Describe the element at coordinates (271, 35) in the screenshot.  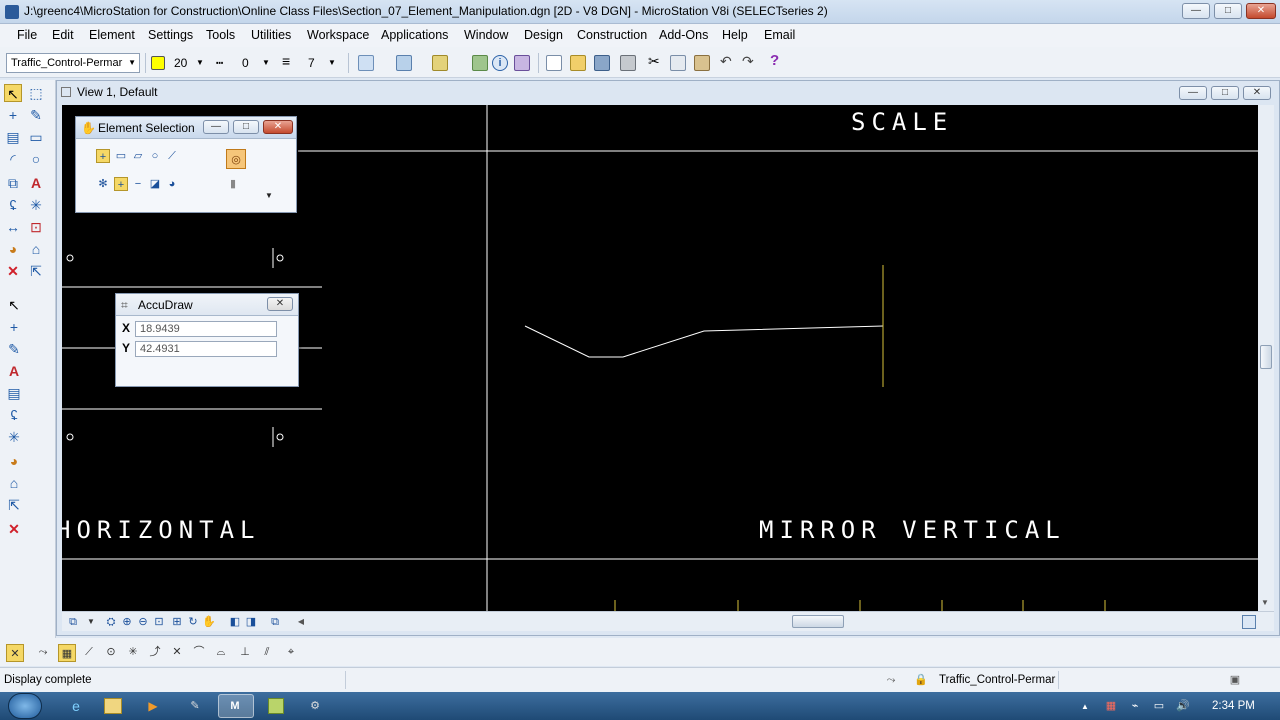
I see `menu-utilities: Utilities` at that location.